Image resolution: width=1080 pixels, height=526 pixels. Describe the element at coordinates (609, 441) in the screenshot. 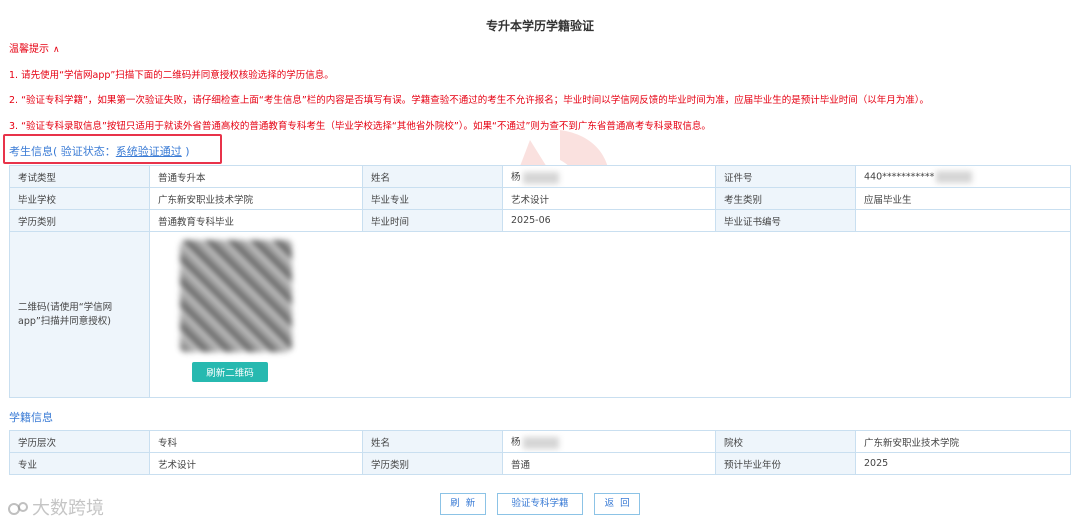

I see `value-reg-name: 杨` at that location.